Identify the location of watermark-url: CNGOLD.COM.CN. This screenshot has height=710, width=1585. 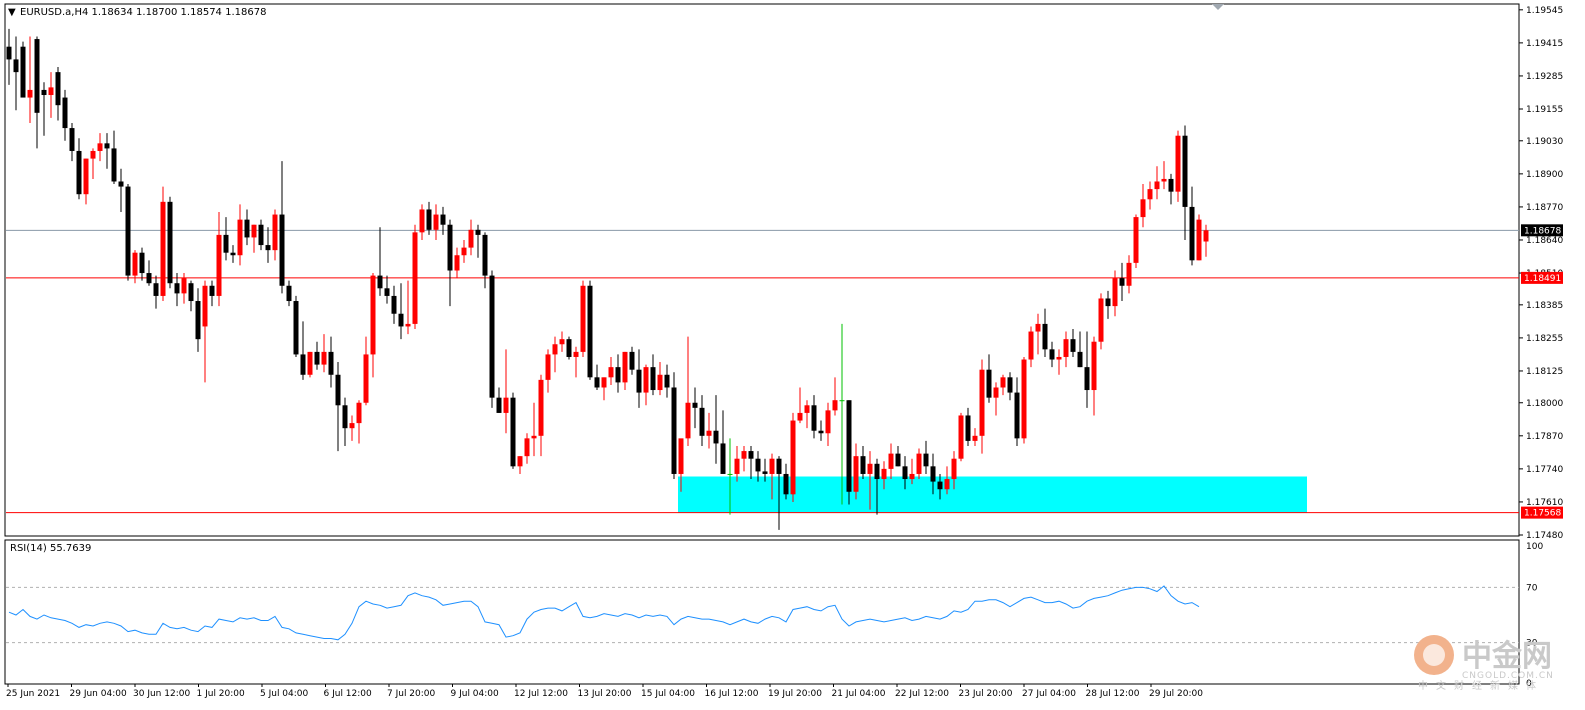
(1508, 676).